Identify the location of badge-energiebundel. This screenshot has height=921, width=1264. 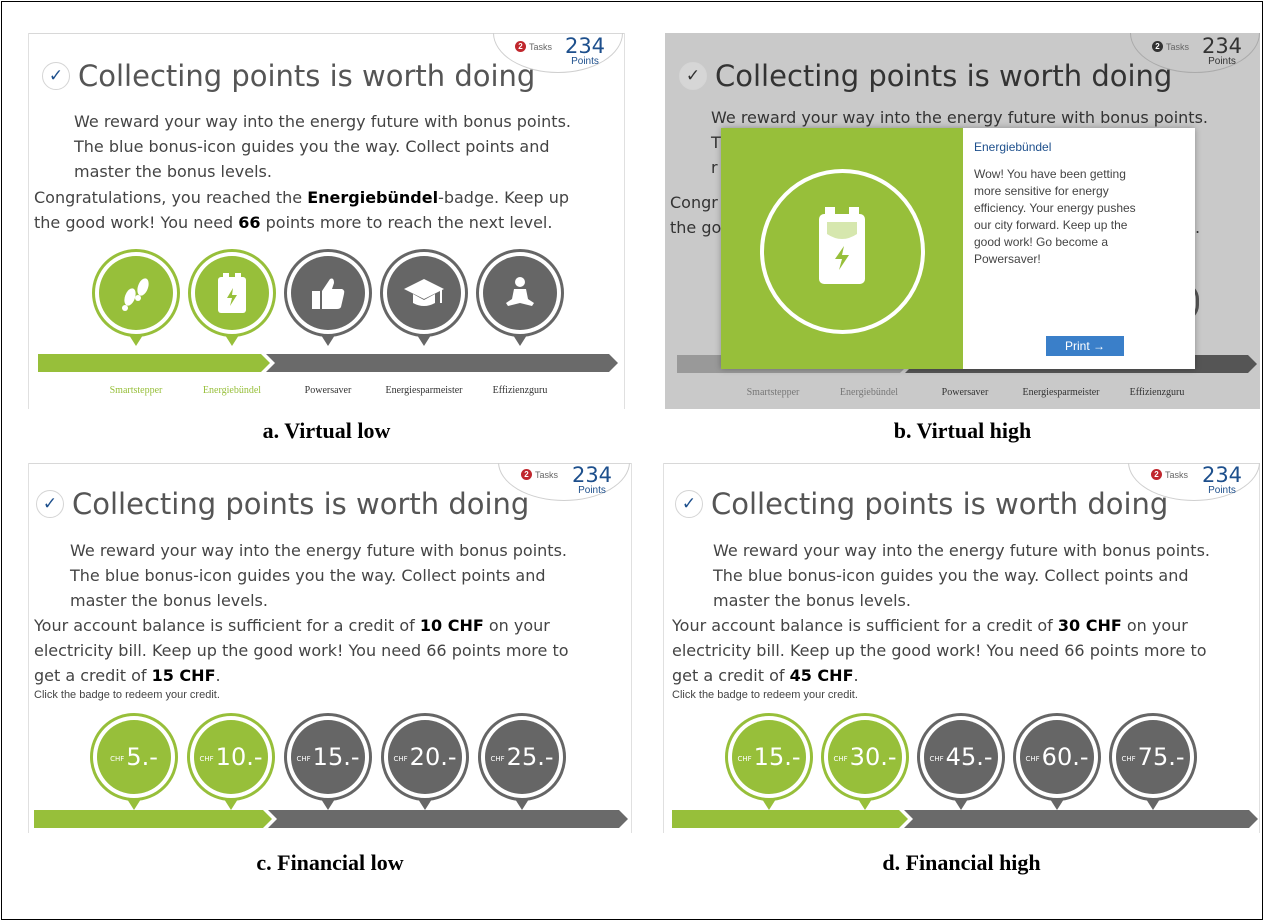
(232, 297).